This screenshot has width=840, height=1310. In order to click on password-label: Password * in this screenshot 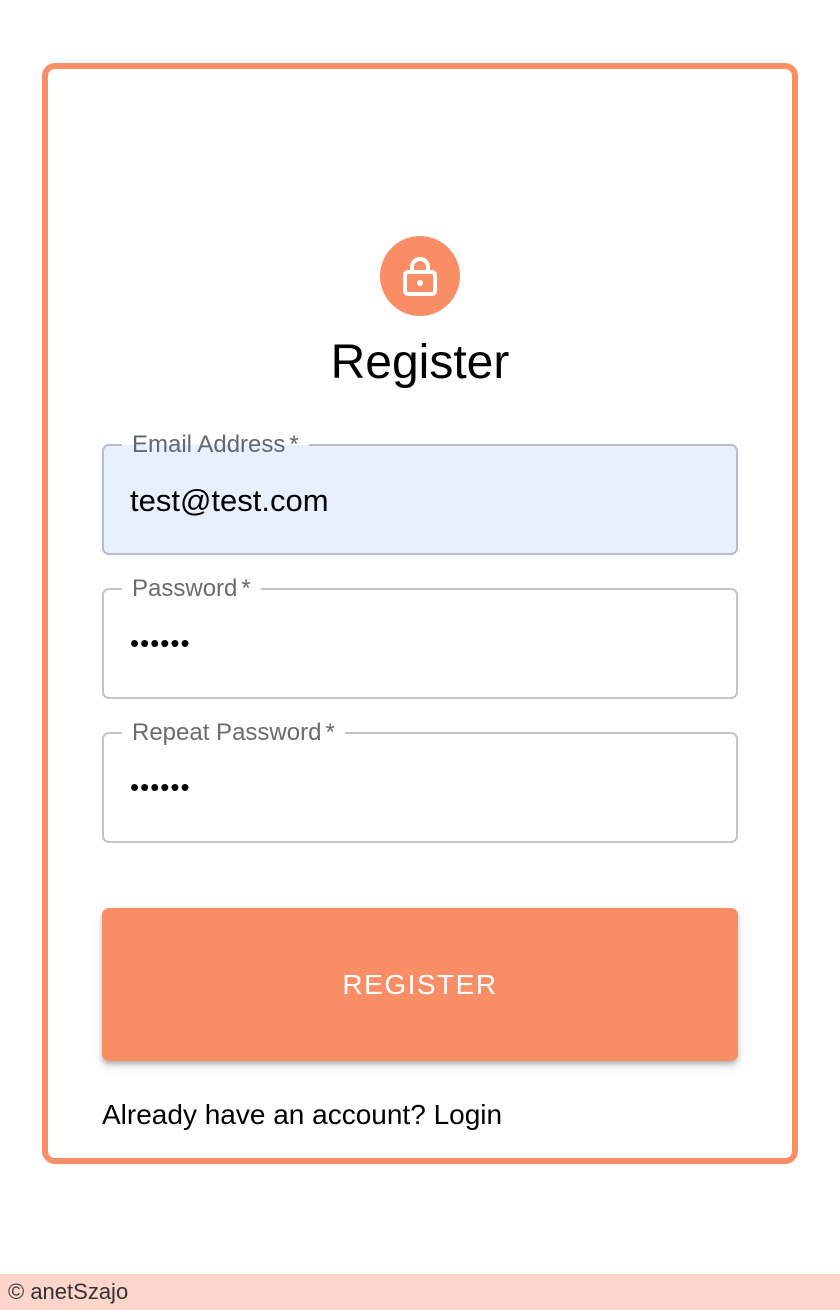, I will do `click(191, 589)`.